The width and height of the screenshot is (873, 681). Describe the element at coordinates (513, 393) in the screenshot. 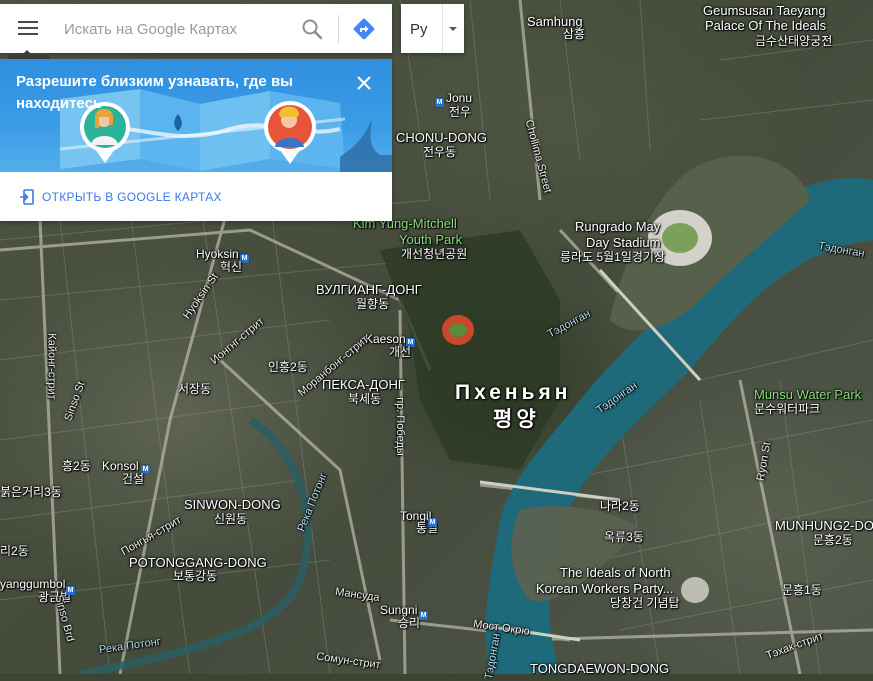

I see `map-label-city-name: Пхеньян` at that location.